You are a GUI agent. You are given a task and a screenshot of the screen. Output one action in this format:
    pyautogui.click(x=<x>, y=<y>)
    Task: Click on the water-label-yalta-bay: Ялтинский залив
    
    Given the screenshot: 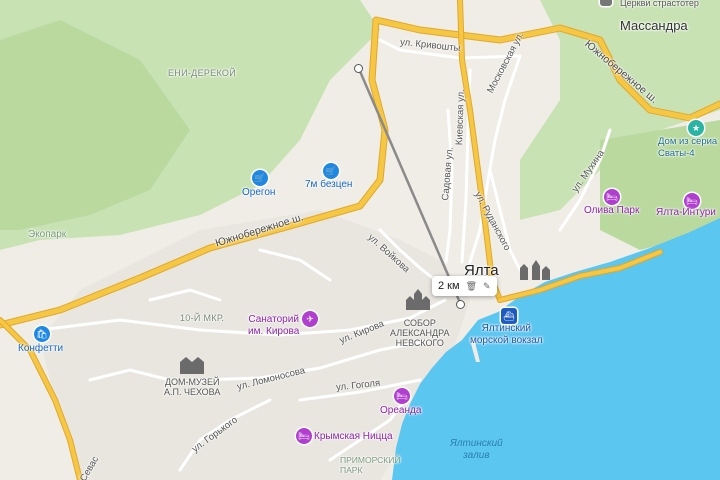 What is the action you would take?
    pyautogui.click(x=476, y=449)
    